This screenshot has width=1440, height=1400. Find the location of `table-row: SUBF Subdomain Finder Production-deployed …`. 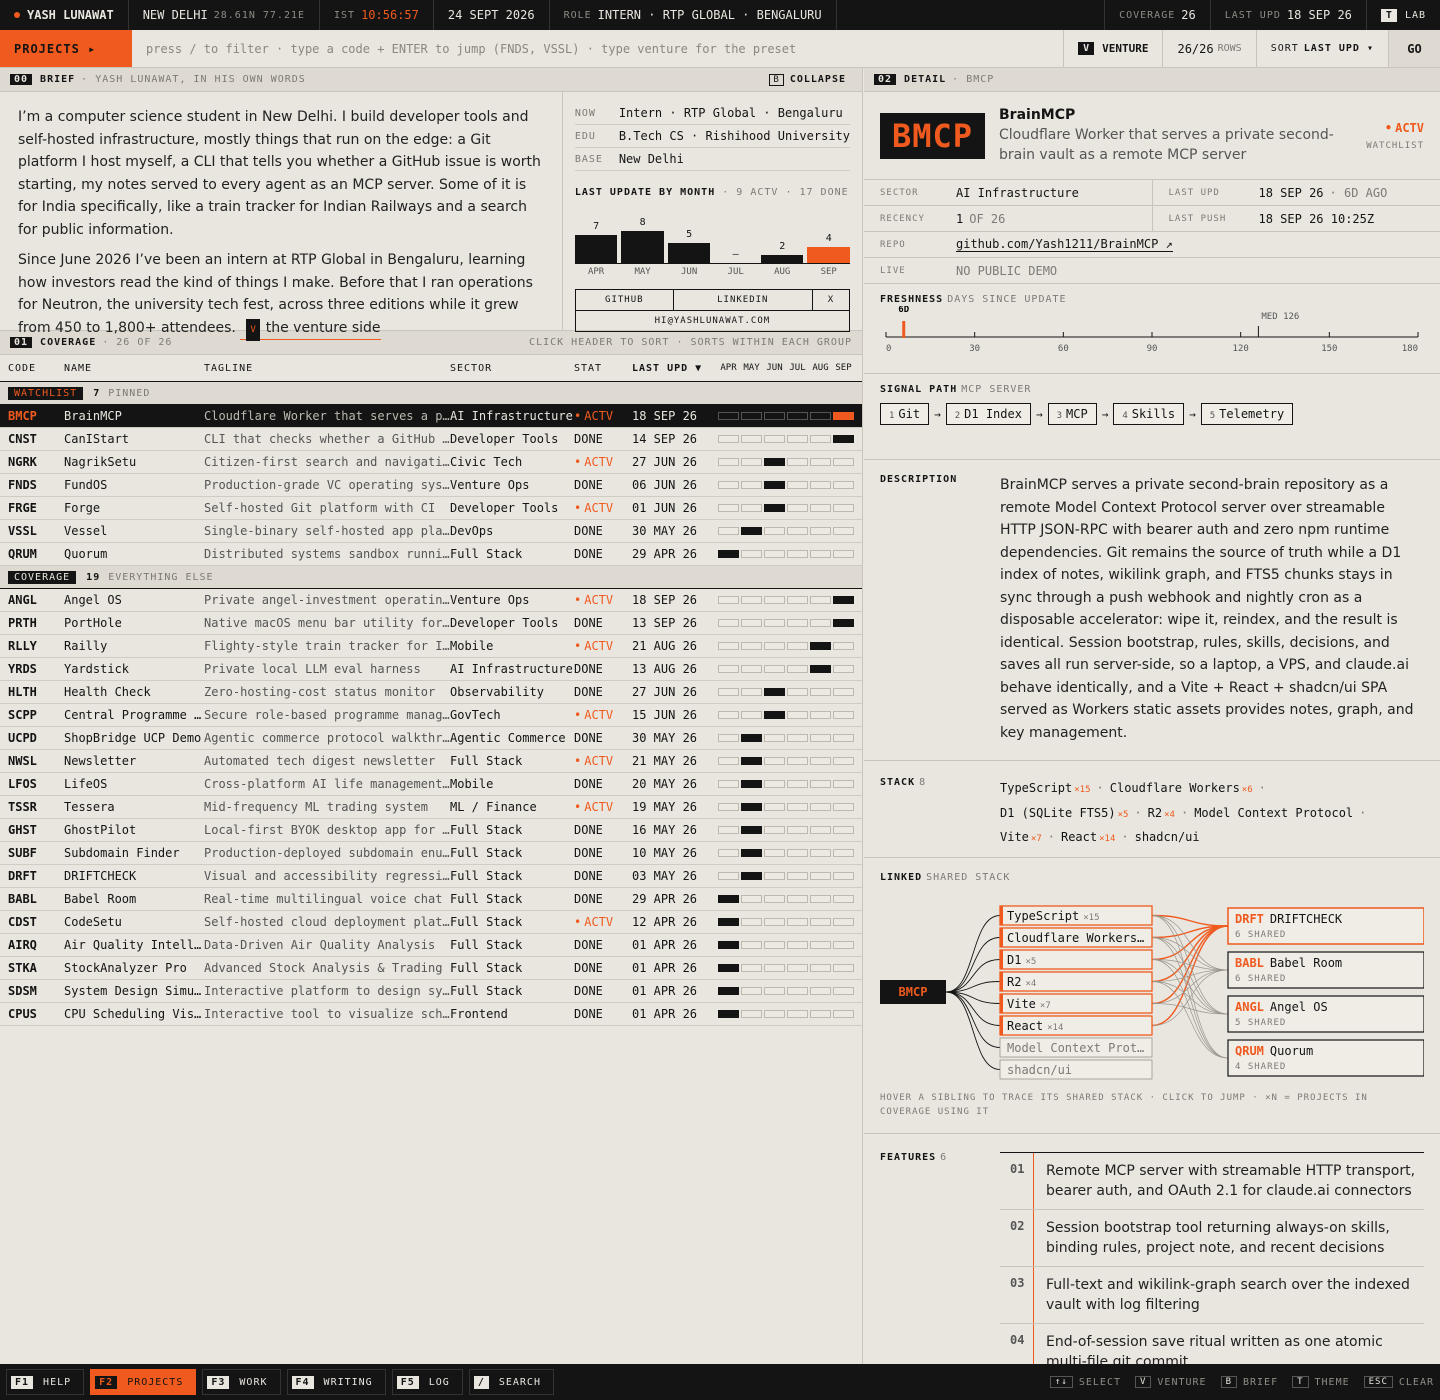

table-row: SUBF Subdomain Finder Production-deployed … is located at coordinates (431, 853).